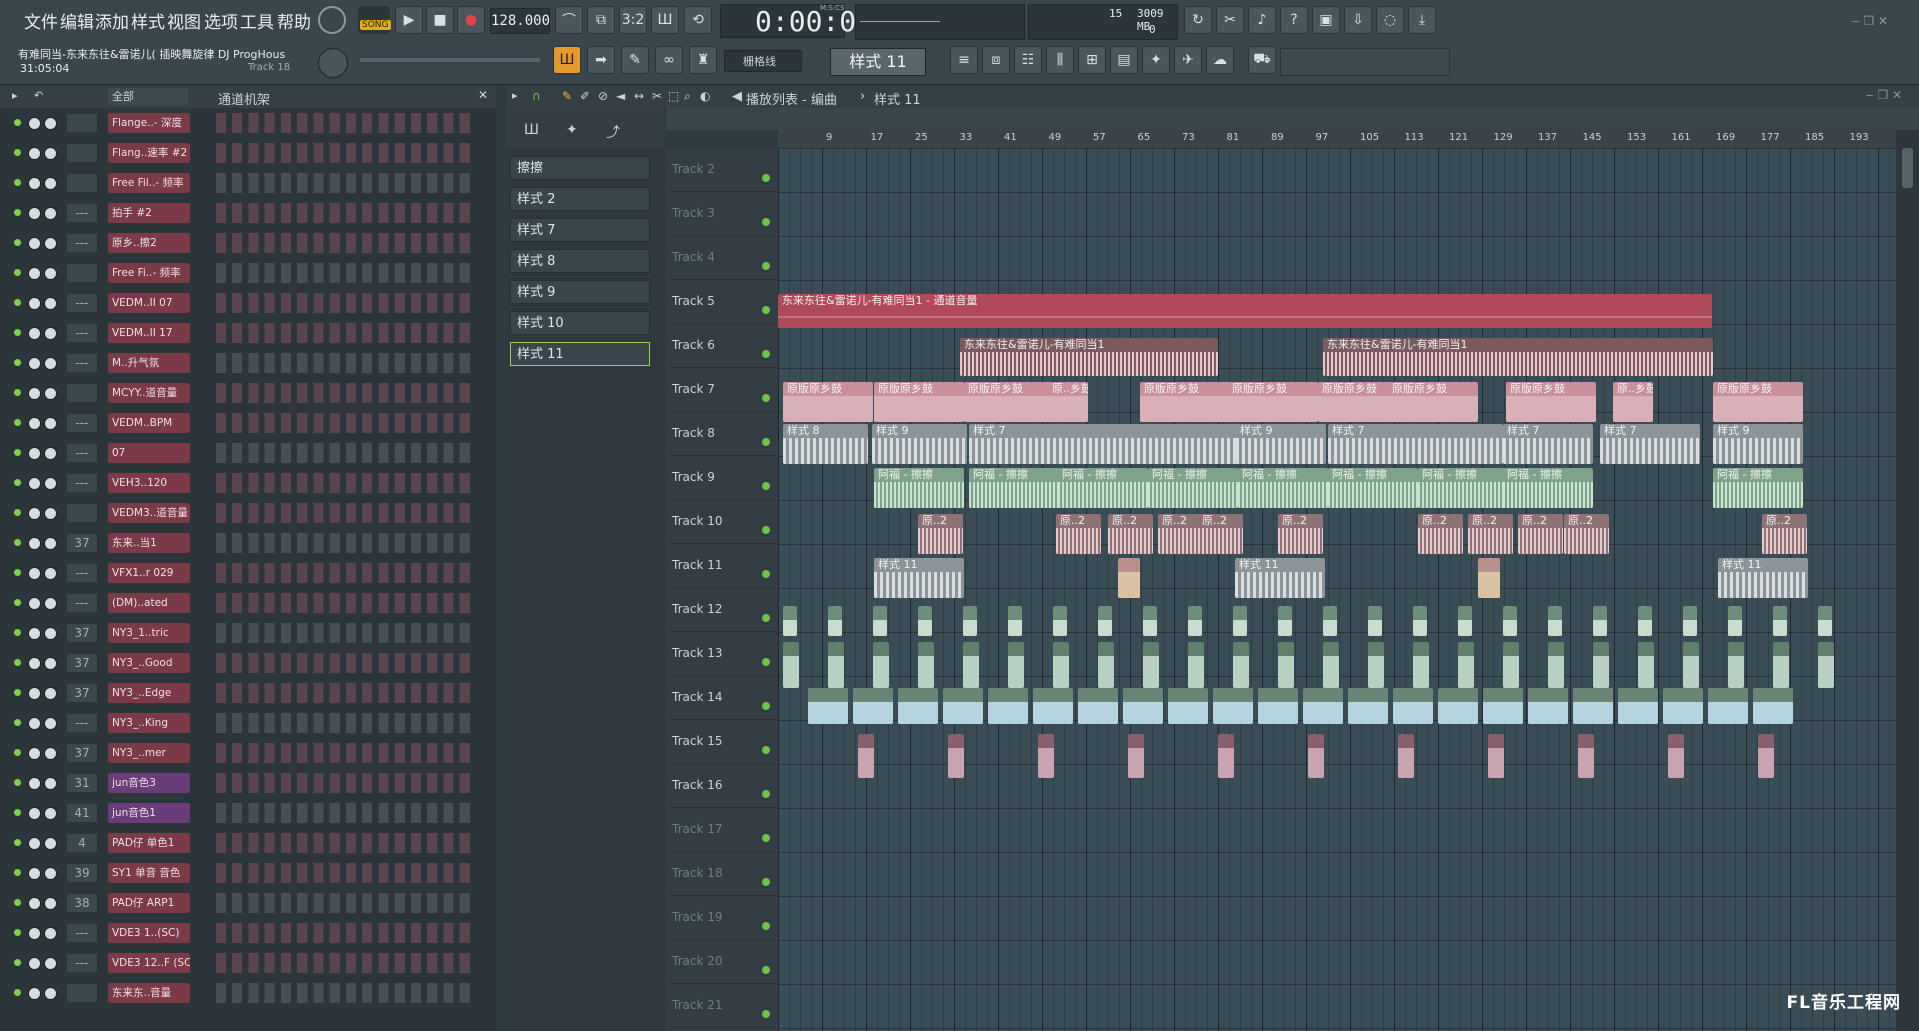  Describe the element at coordinates (149, 723) in the screenshot. I see `channel-name-button: NY3_..King` at that location.